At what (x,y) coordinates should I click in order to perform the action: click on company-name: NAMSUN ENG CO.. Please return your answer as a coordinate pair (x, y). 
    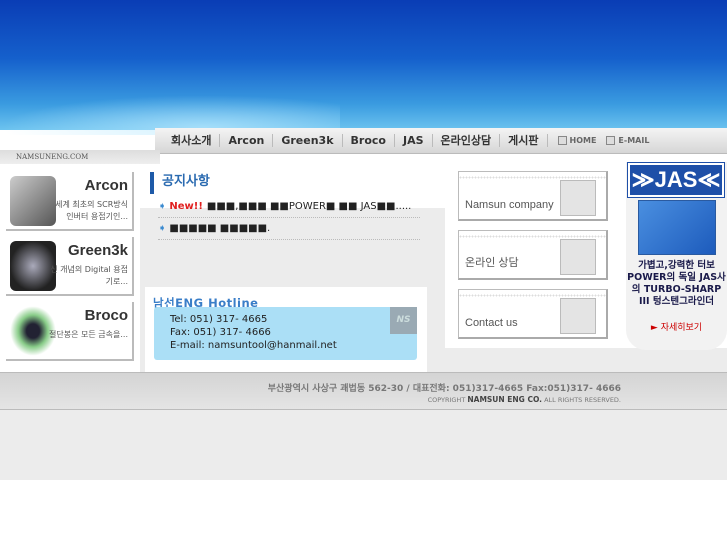
    Looking at the image, I should click on (505, 399).